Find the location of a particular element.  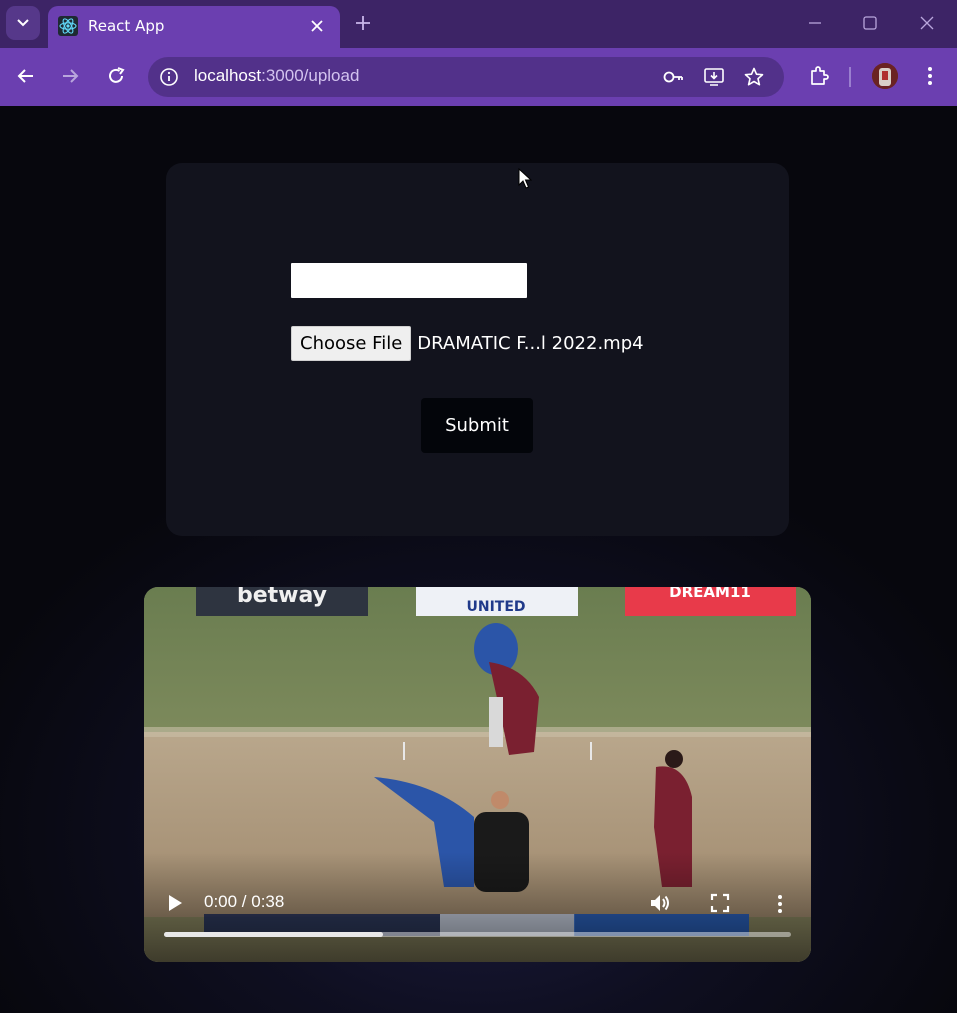

close-tab-icon is located at coordinates (317, 26).